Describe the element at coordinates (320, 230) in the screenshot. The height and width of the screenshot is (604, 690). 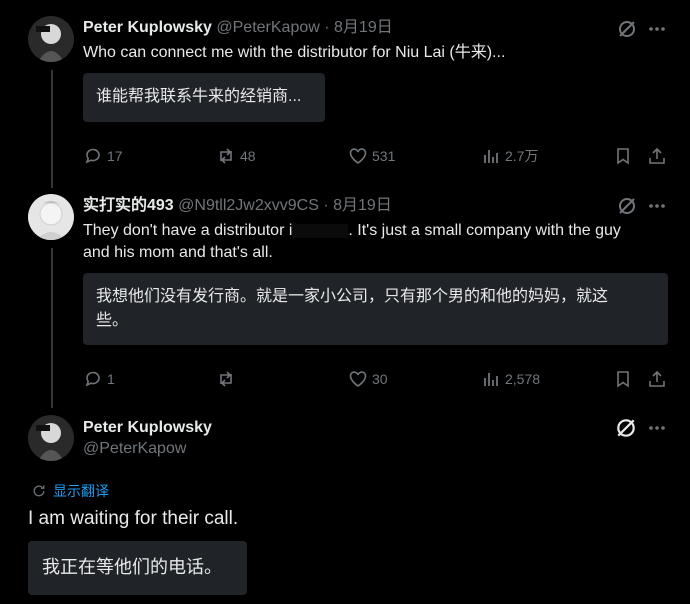
I see `redacted-blur` at that location.